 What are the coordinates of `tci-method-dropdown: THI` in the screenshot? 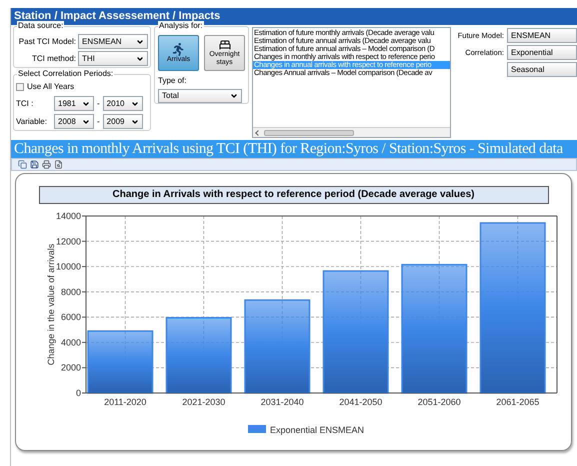 It's located at (113, 58).